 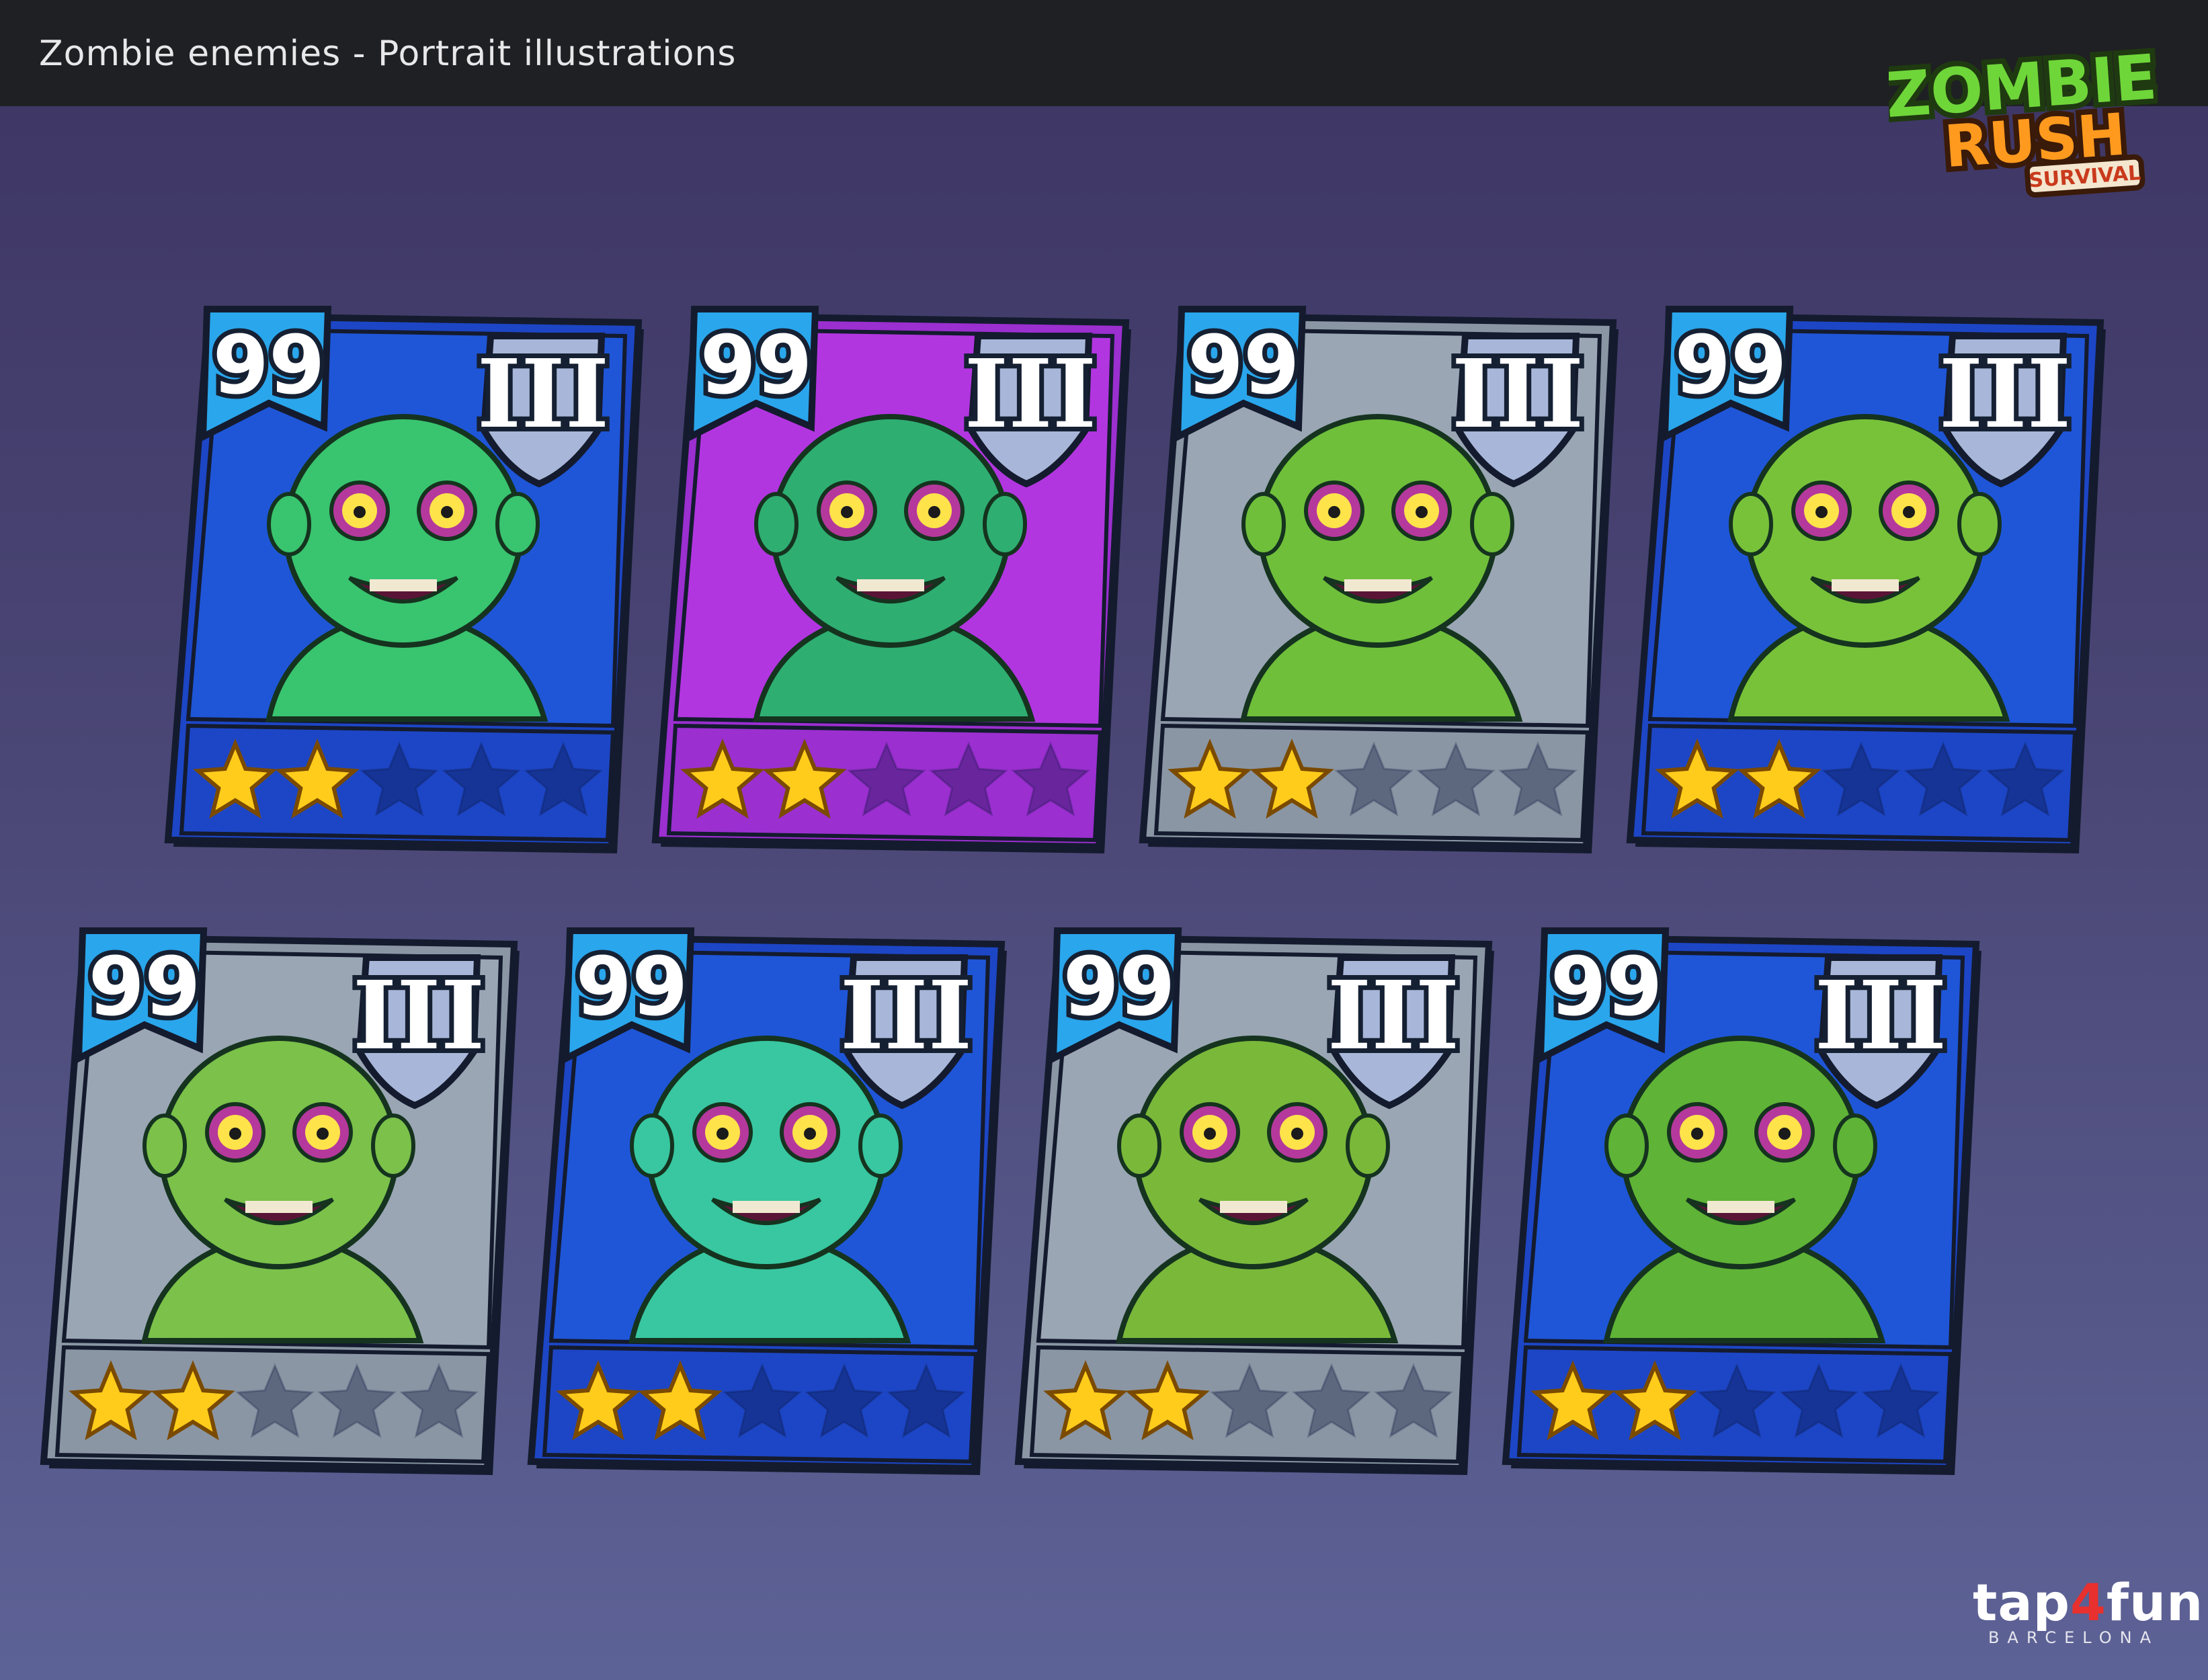 I want to click on zombie-card-8: 99 III, so click(x=1741, y=1201).